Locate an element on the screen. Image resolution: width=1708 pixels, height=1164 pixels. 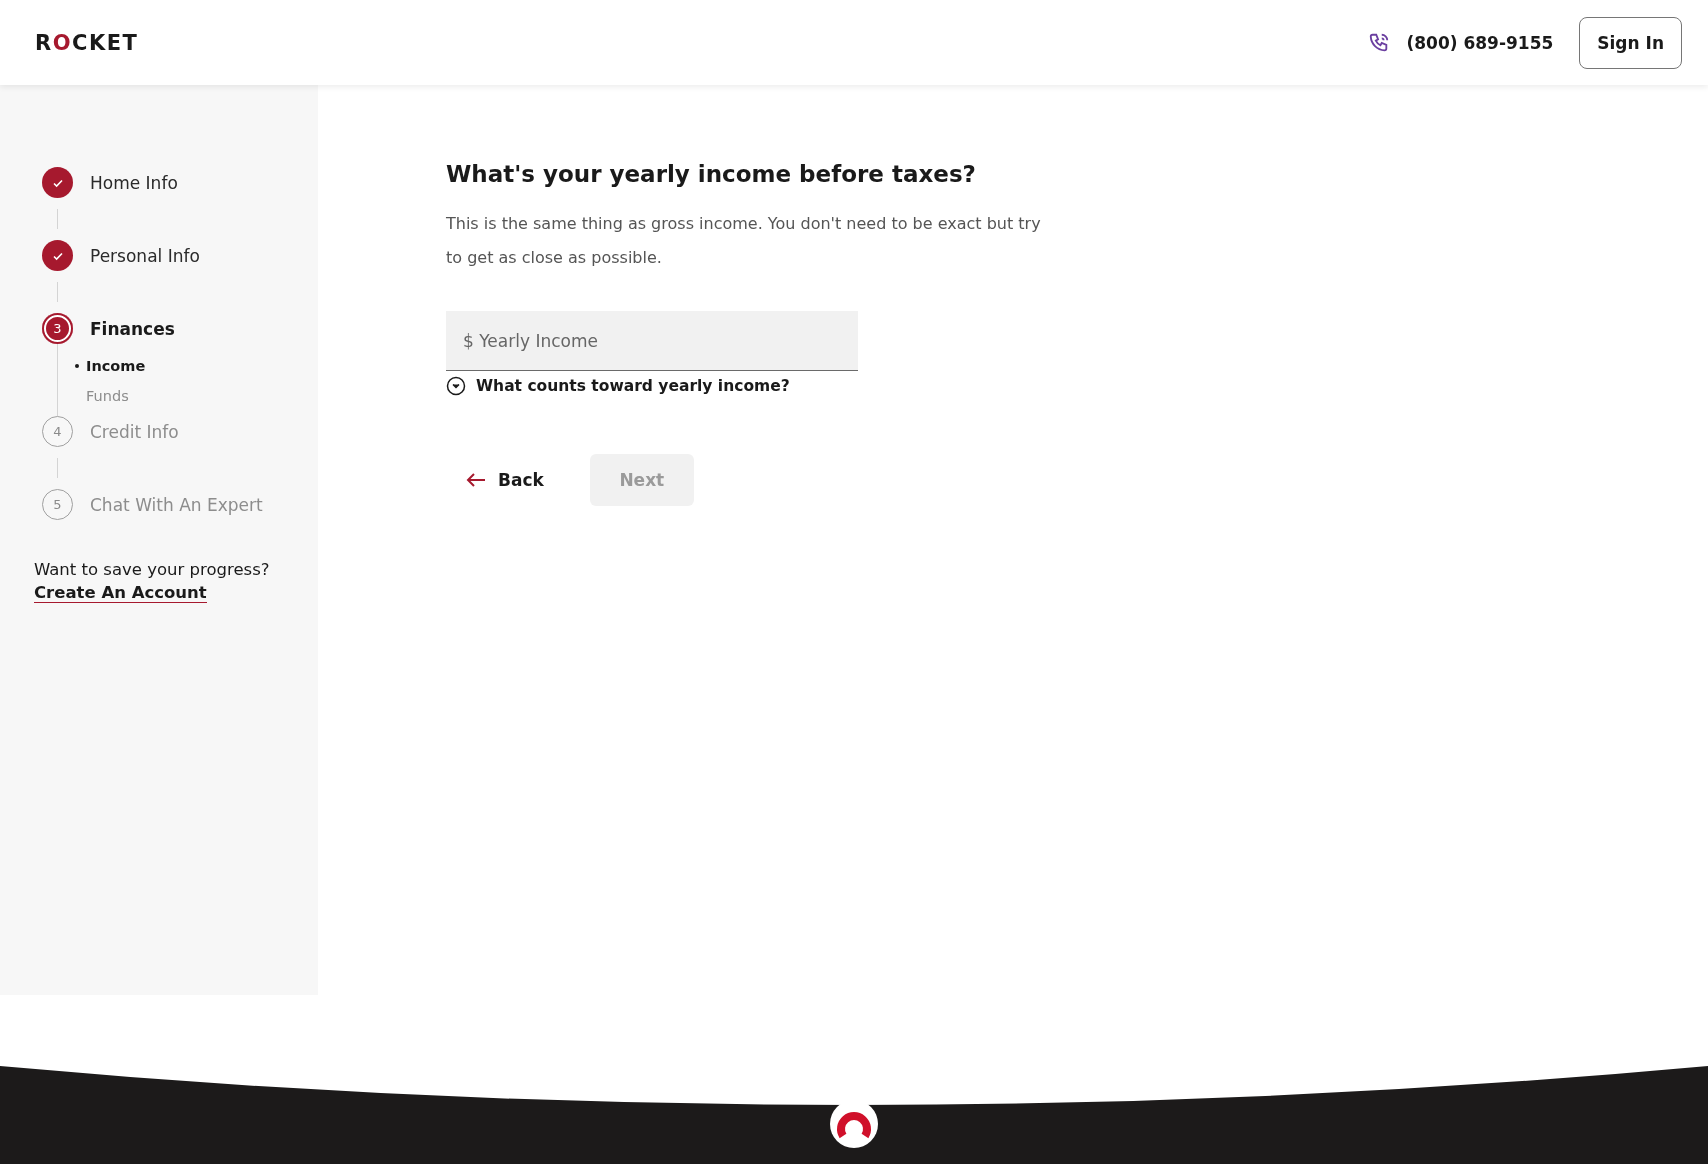
step-label: Personal Info is located at coordinates (145, 255).